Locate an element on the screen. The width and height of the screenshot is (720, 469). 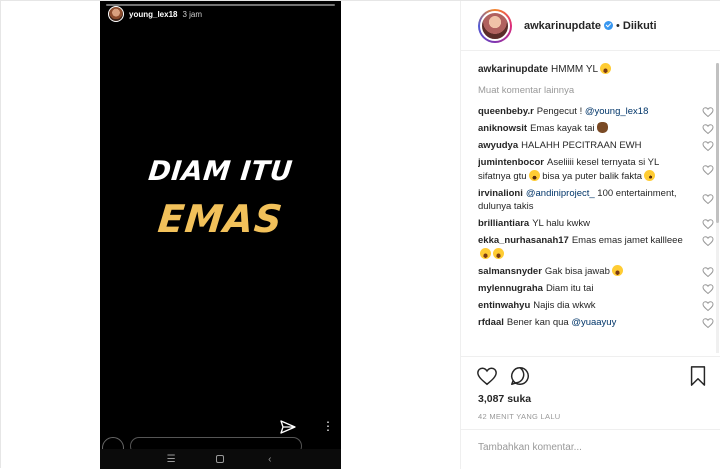
comment-row: aniknowsit Emas kayak tai is located at coordinates (596, 129).